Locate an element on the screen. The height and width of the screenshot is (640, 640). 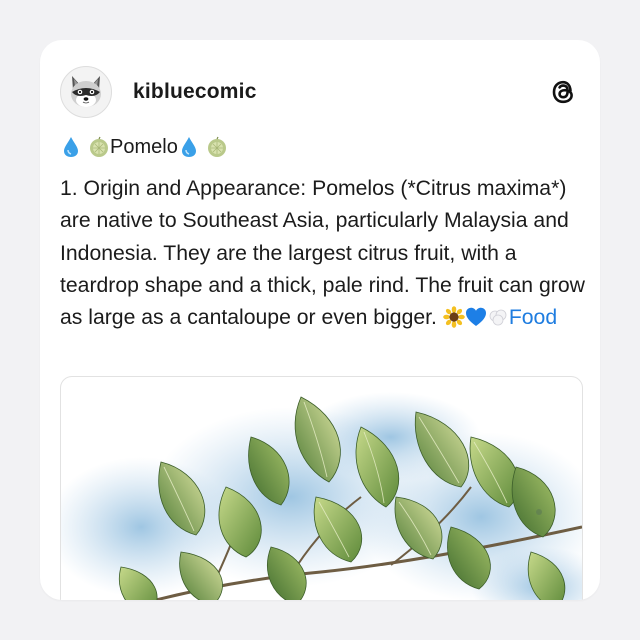
post-title-line: Pomelo is located at coordinates (144, 147).